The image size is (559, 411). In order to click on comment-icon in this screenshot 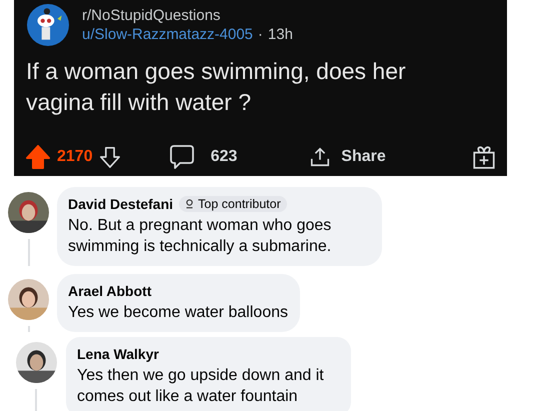, I will do `click(181, 157)`.